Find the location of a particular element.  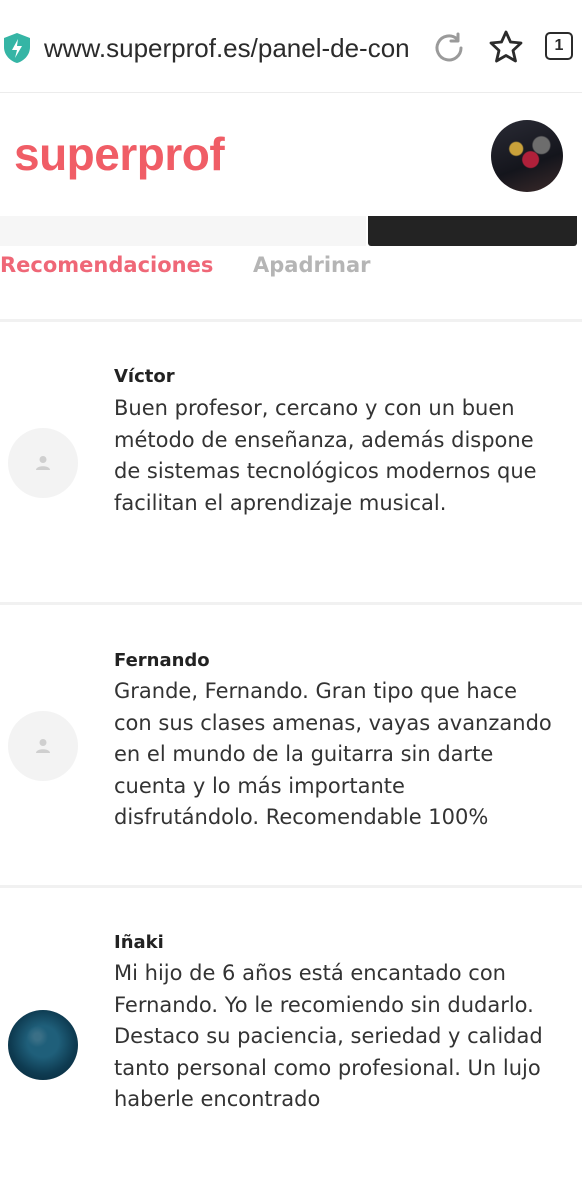

tab-apadrinar: Apadrinar is located at coordinates (312, 265).